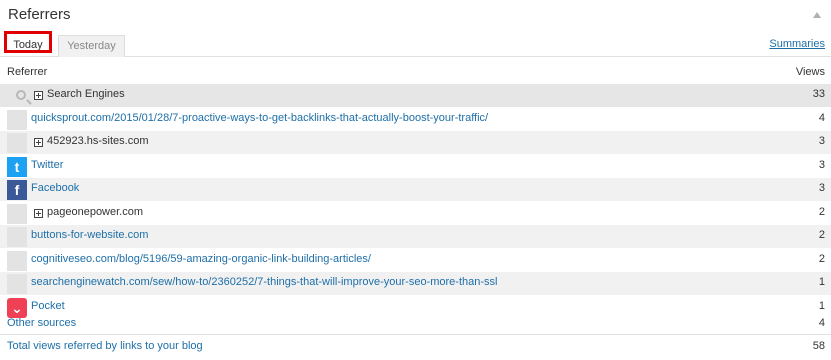  What do you see at coordinates (810, 72) in the screenshot?
I see `views-column-header: Views` at bounding box center [810, 72].